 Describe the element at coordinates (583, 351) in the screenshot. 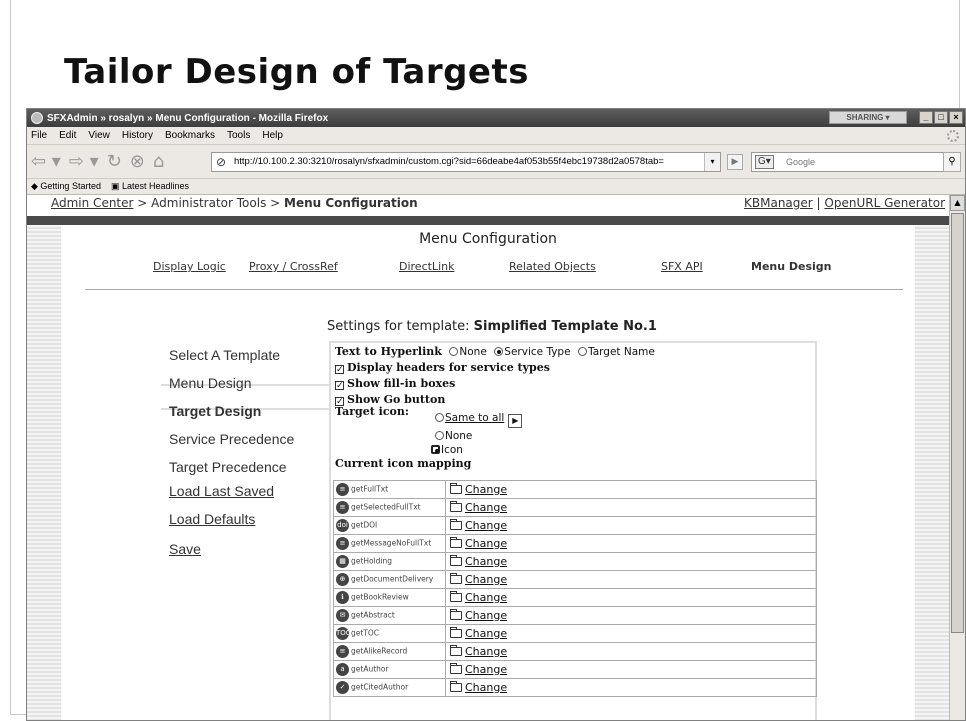

I see `radio-hyperlink-target-name` at that location.